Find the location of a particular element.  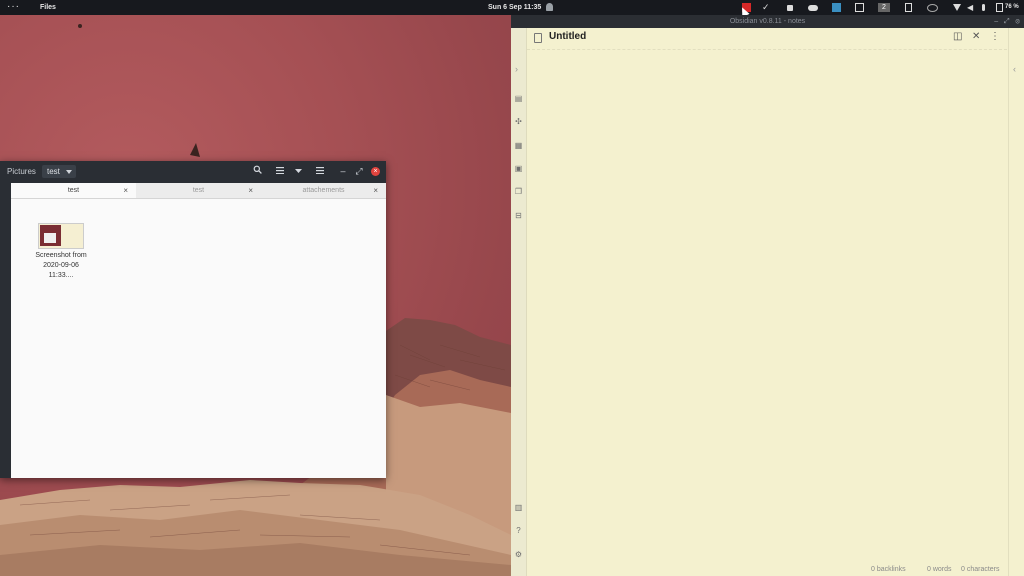

close-pane-icon: ✕ is located at coordinates (976, 37).